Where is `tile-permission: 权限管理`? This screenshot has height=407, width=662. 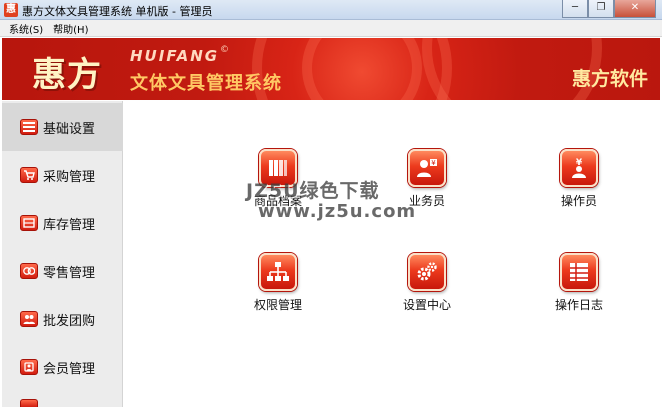
tile-permission: 权限管理 is located at coordinates (278, 283).